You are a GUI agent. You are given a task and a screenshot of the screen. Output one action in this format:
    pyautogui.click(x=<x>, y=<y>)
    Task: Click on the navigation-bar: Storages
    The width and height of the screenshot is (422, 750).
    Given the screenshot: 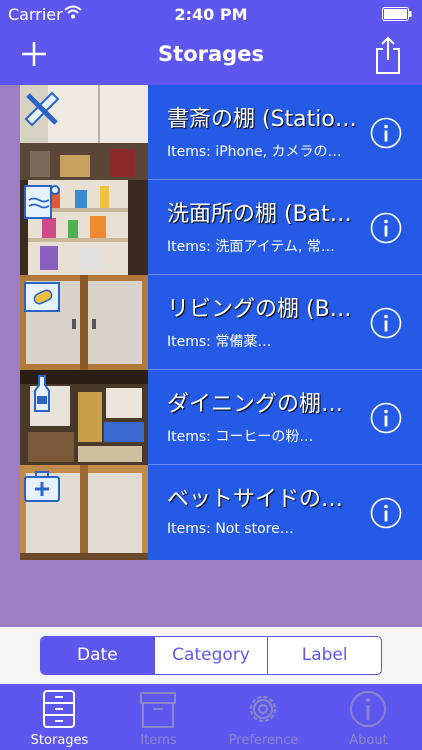 What is the action you would take?
    pyautogui.click(x=211, y=57)
    